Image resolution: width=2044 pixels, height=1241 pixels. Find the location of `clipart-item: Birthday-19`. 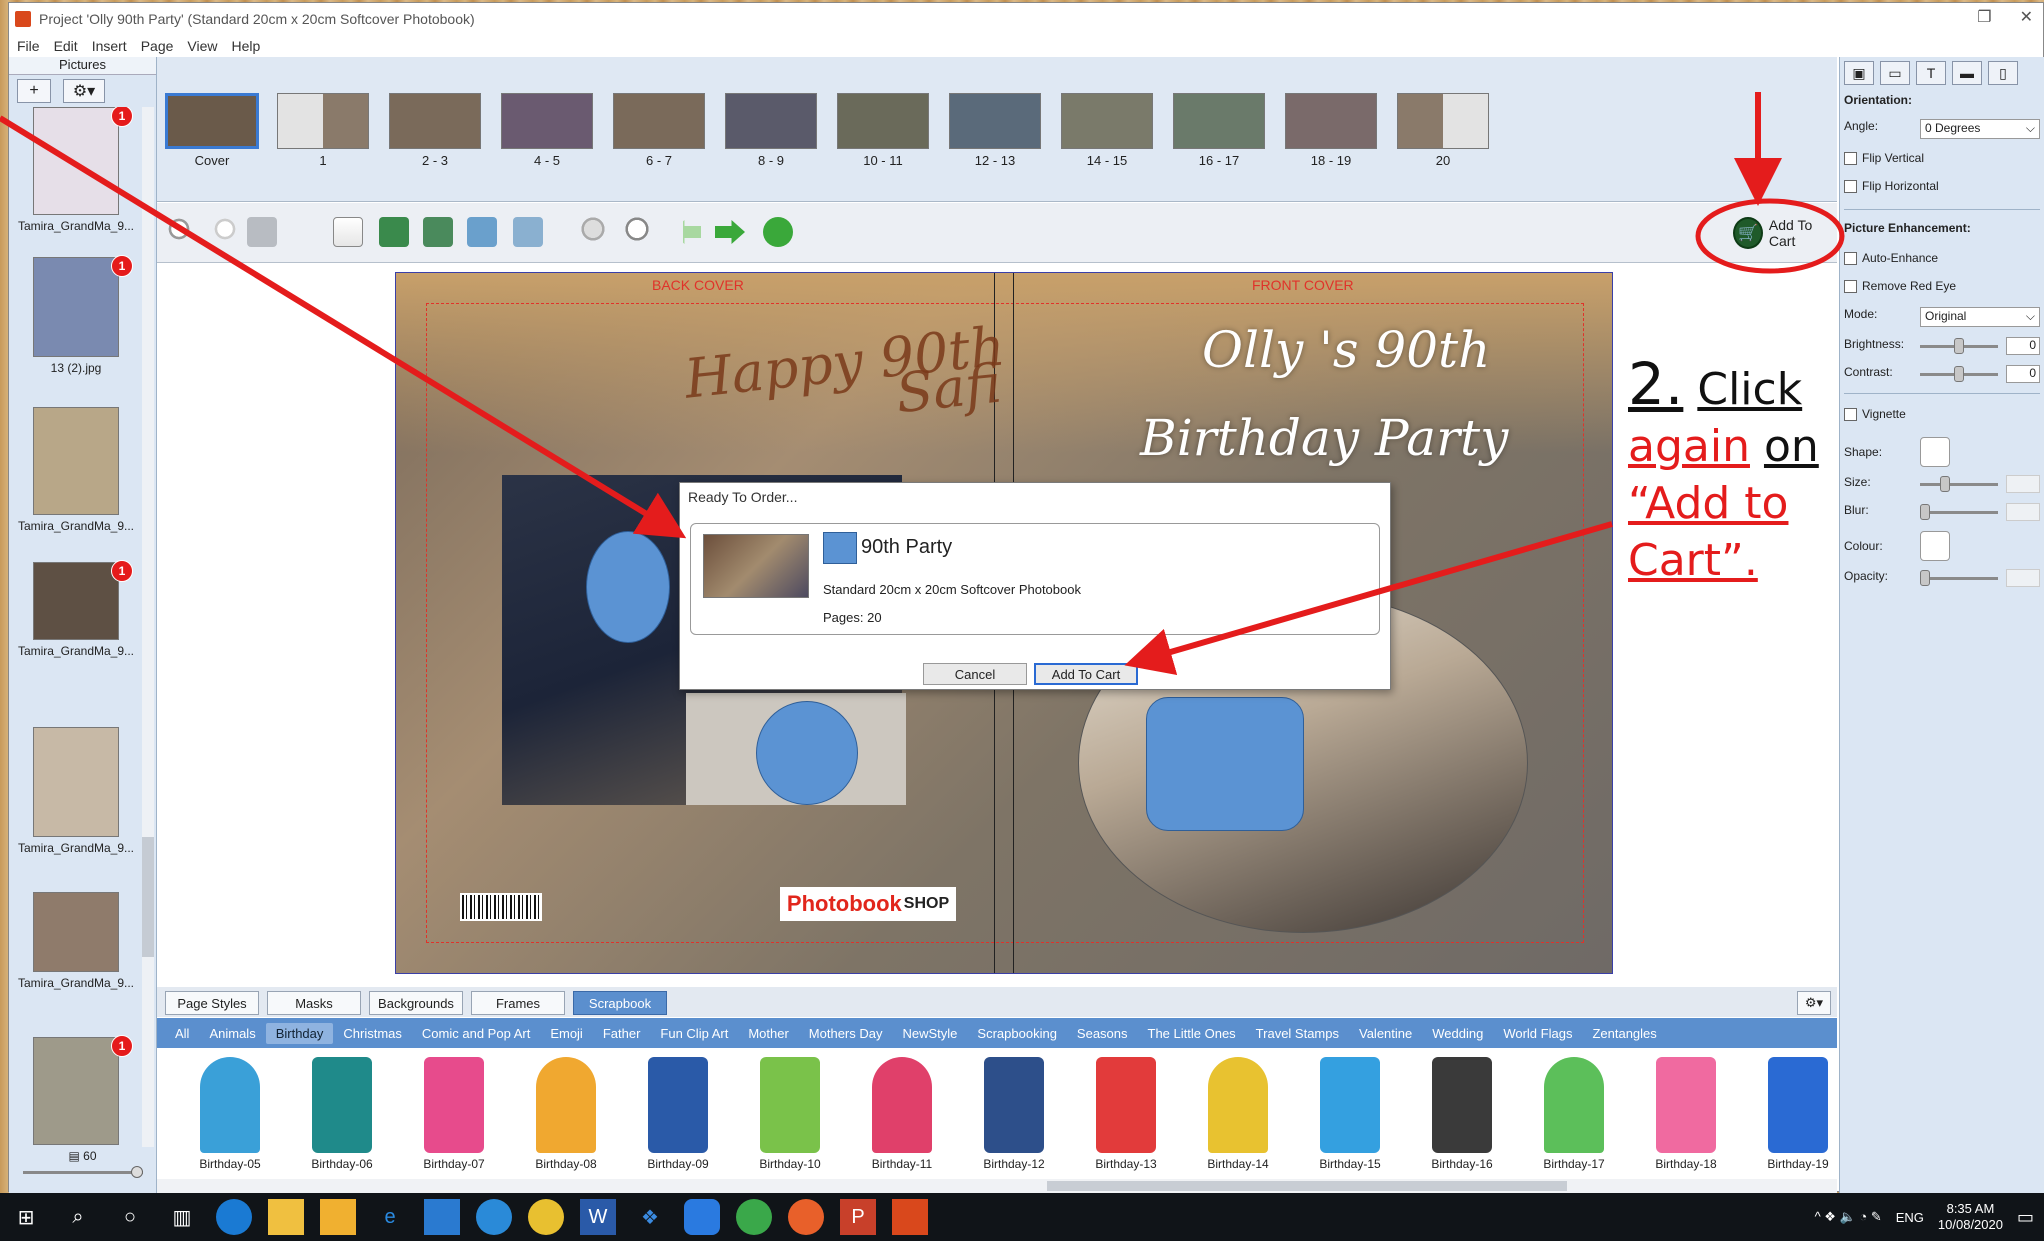

clipart-item: Birthday-19 is located at coordinates (1798, 1114).